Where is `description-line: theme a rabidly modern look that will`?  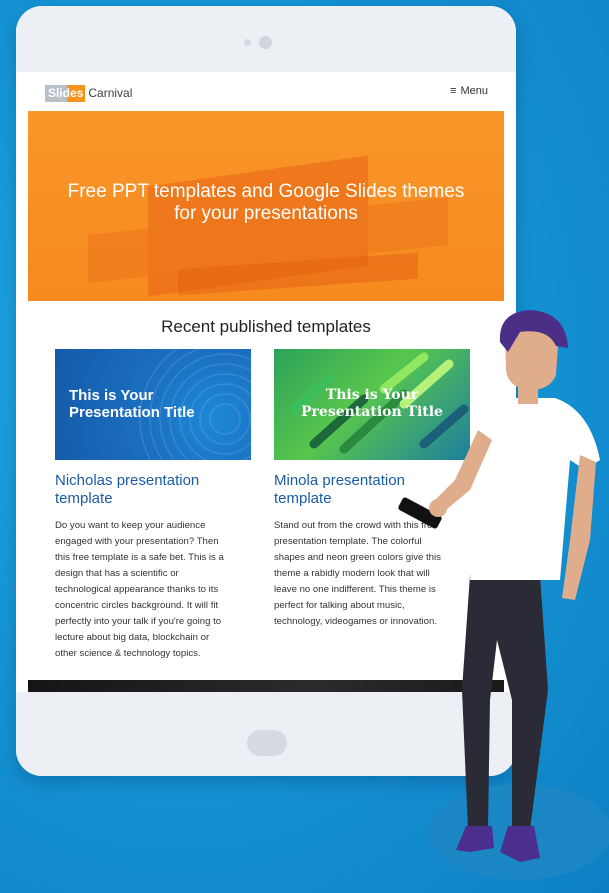 description-line: theme a rabidly modern look that will is located at coordinates (352, 573).